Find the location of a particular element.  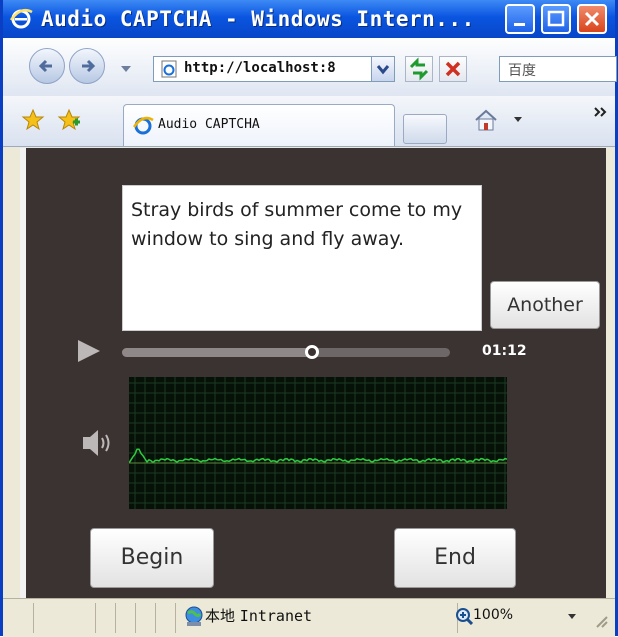

volume-icon is located at coordinates (98, 443).